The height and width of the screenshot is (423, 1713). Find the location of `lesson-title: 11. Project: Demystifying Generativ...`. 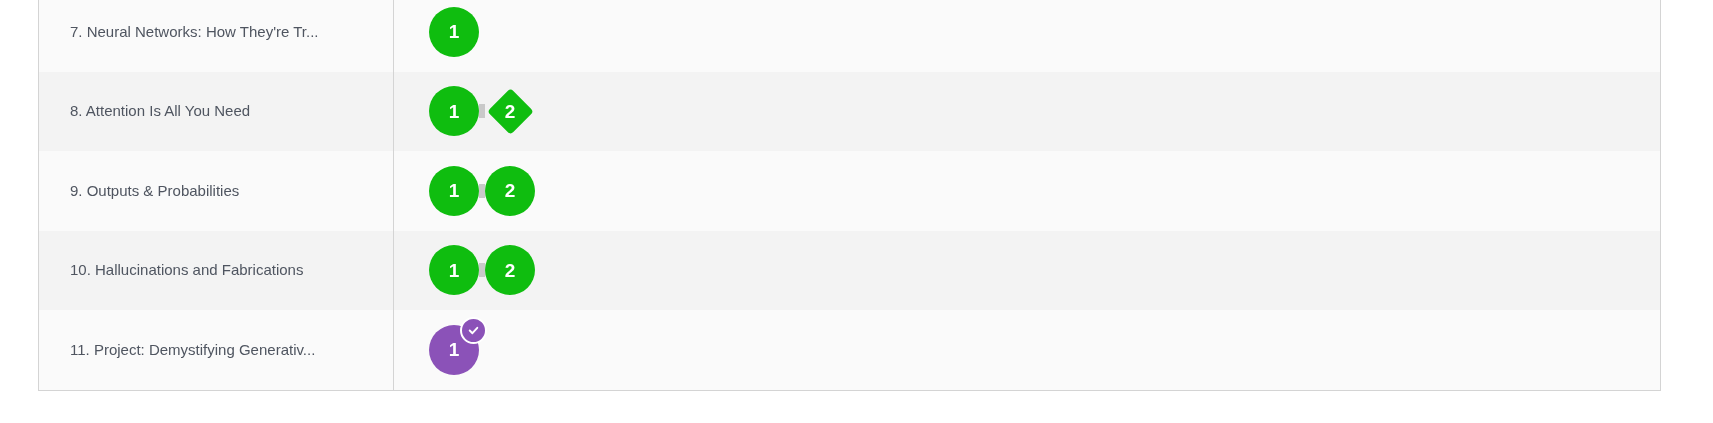

lesson-title: 11. Project: Demystifying Generativ... is located at coordinates (193, 349).